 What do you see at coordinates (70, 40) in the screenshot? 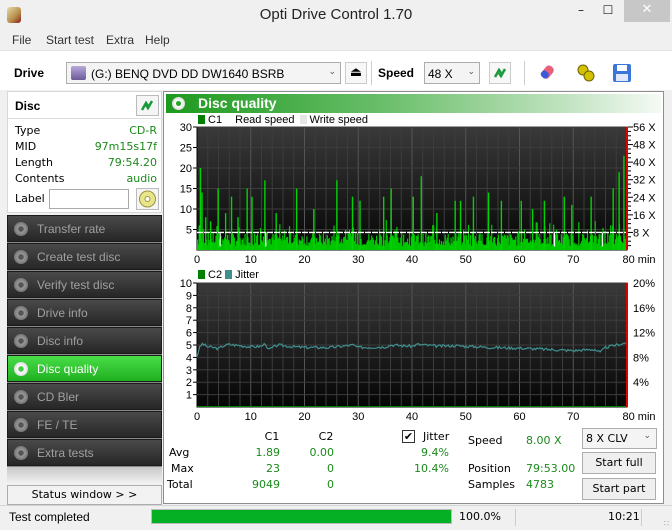
I see `menu-start-test: Start test` at bounding box center [70, 40].